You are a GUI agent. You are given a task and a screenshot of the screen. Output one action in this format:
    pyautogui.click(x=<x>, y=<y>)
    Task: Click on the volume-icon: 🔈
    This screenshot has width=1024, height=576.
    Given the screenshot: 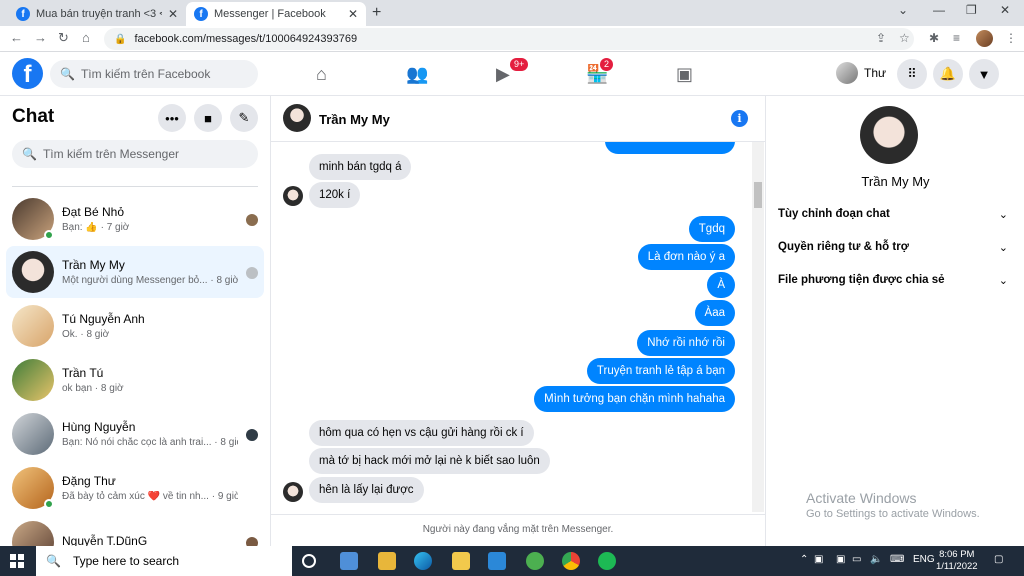 What is the action you would take?
    pyautogui.click(x=876, y=559)
    